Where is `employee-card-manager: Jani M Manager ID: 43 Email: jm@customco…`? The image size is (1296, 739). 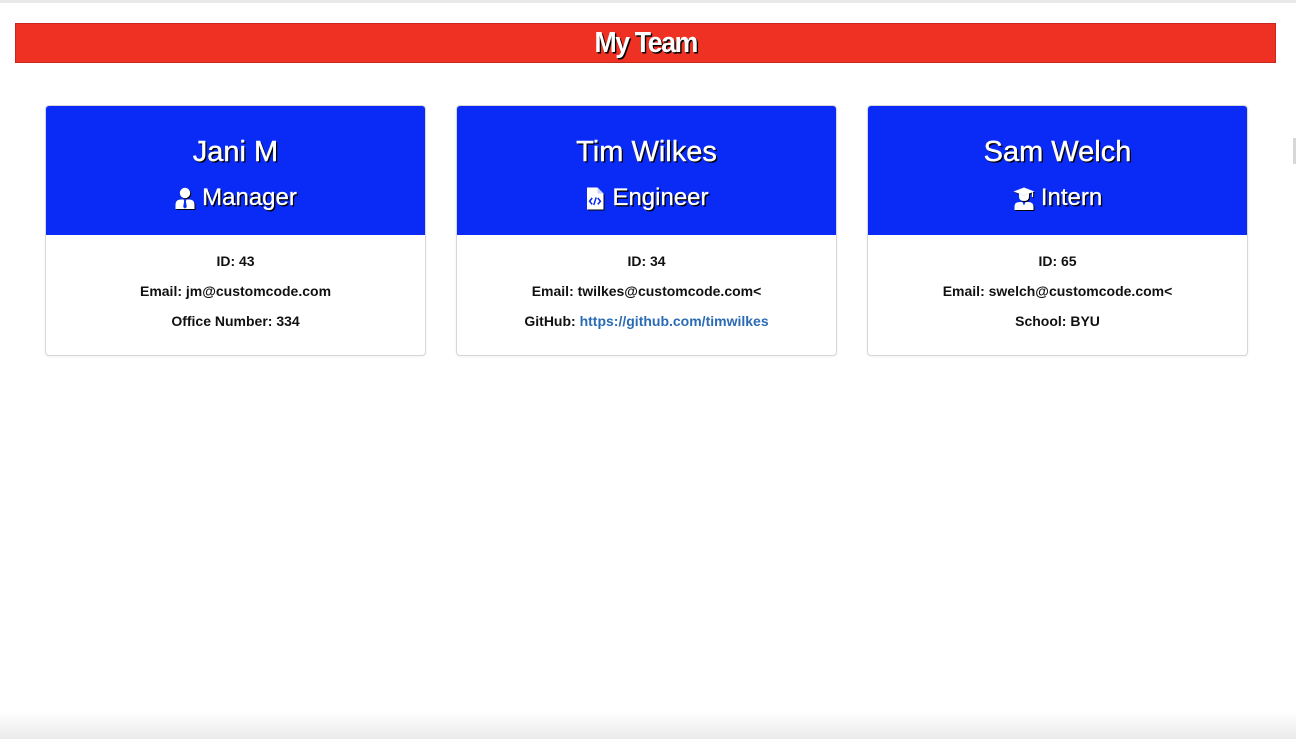 employee-card-manager: Jani M Manager ID: 43 Email: jm@customco… is located at coordinates (235, 230).